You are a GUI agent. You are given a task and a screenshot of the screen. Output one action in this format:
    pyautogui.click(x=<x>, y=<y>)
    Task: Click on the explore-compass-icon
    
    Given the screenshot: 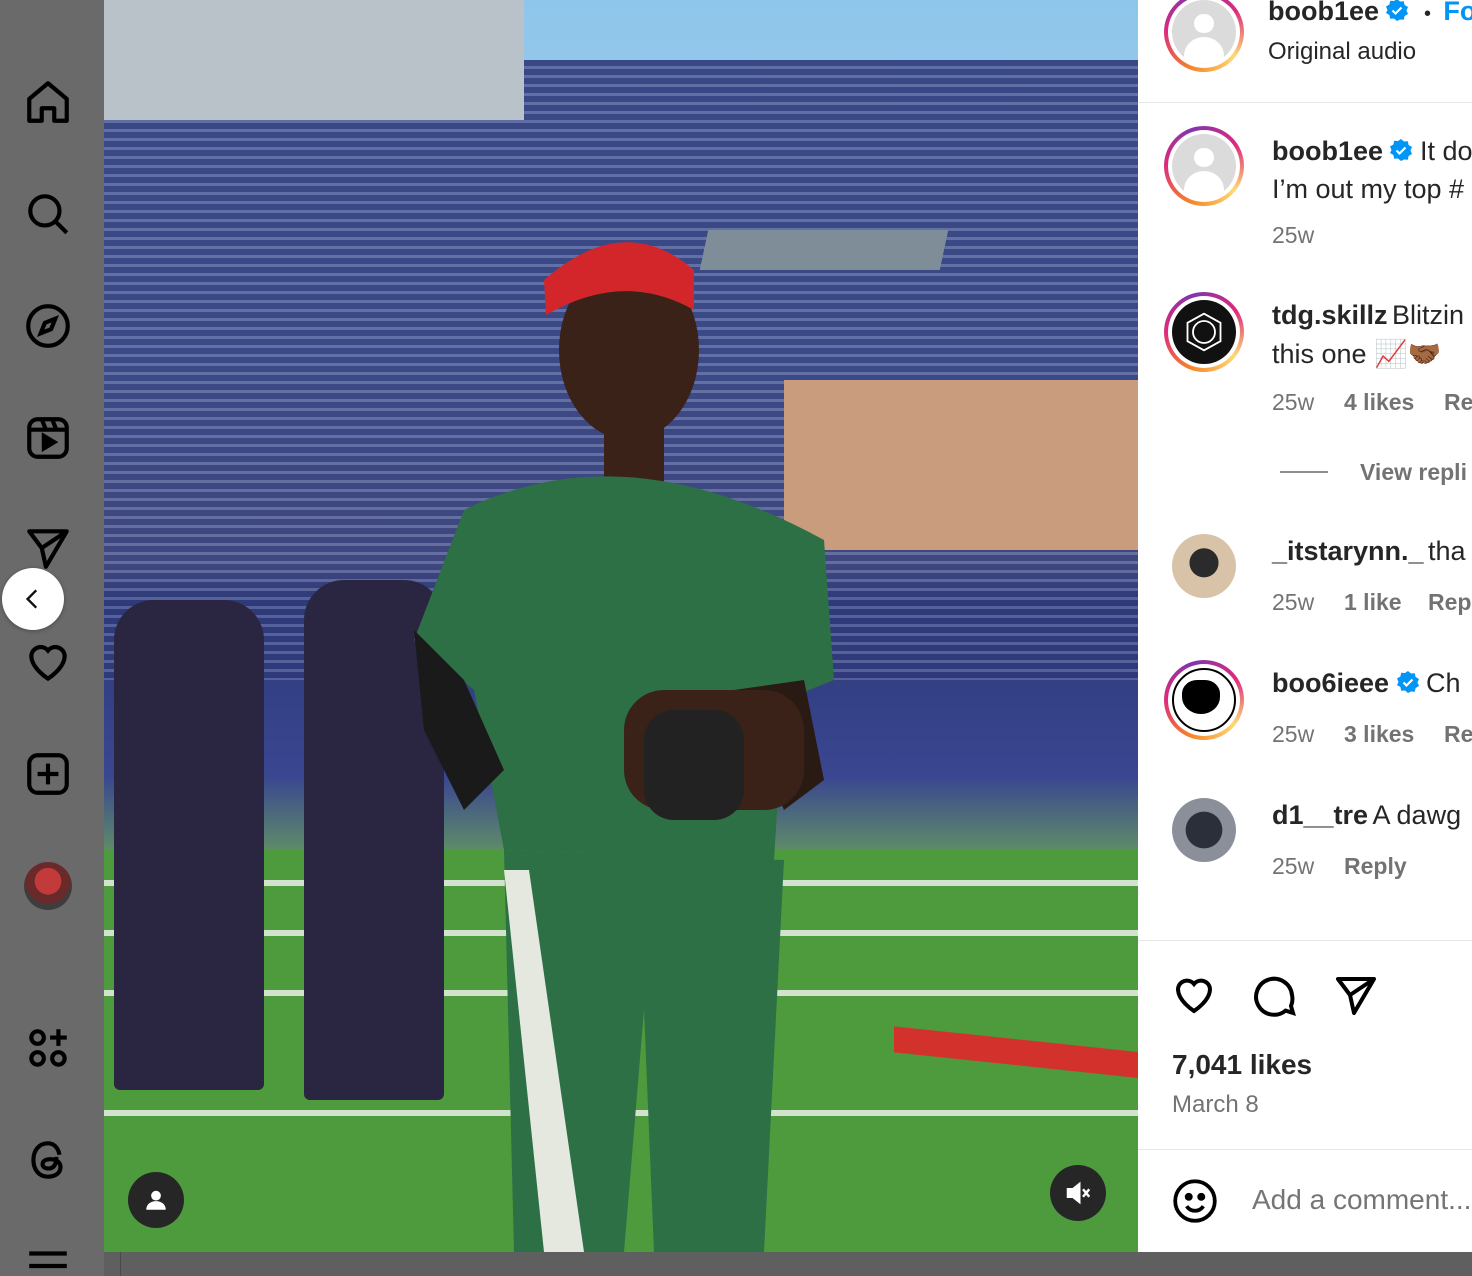 What is the action you would take?
    pyautogui.click(x=48, y=326)
    